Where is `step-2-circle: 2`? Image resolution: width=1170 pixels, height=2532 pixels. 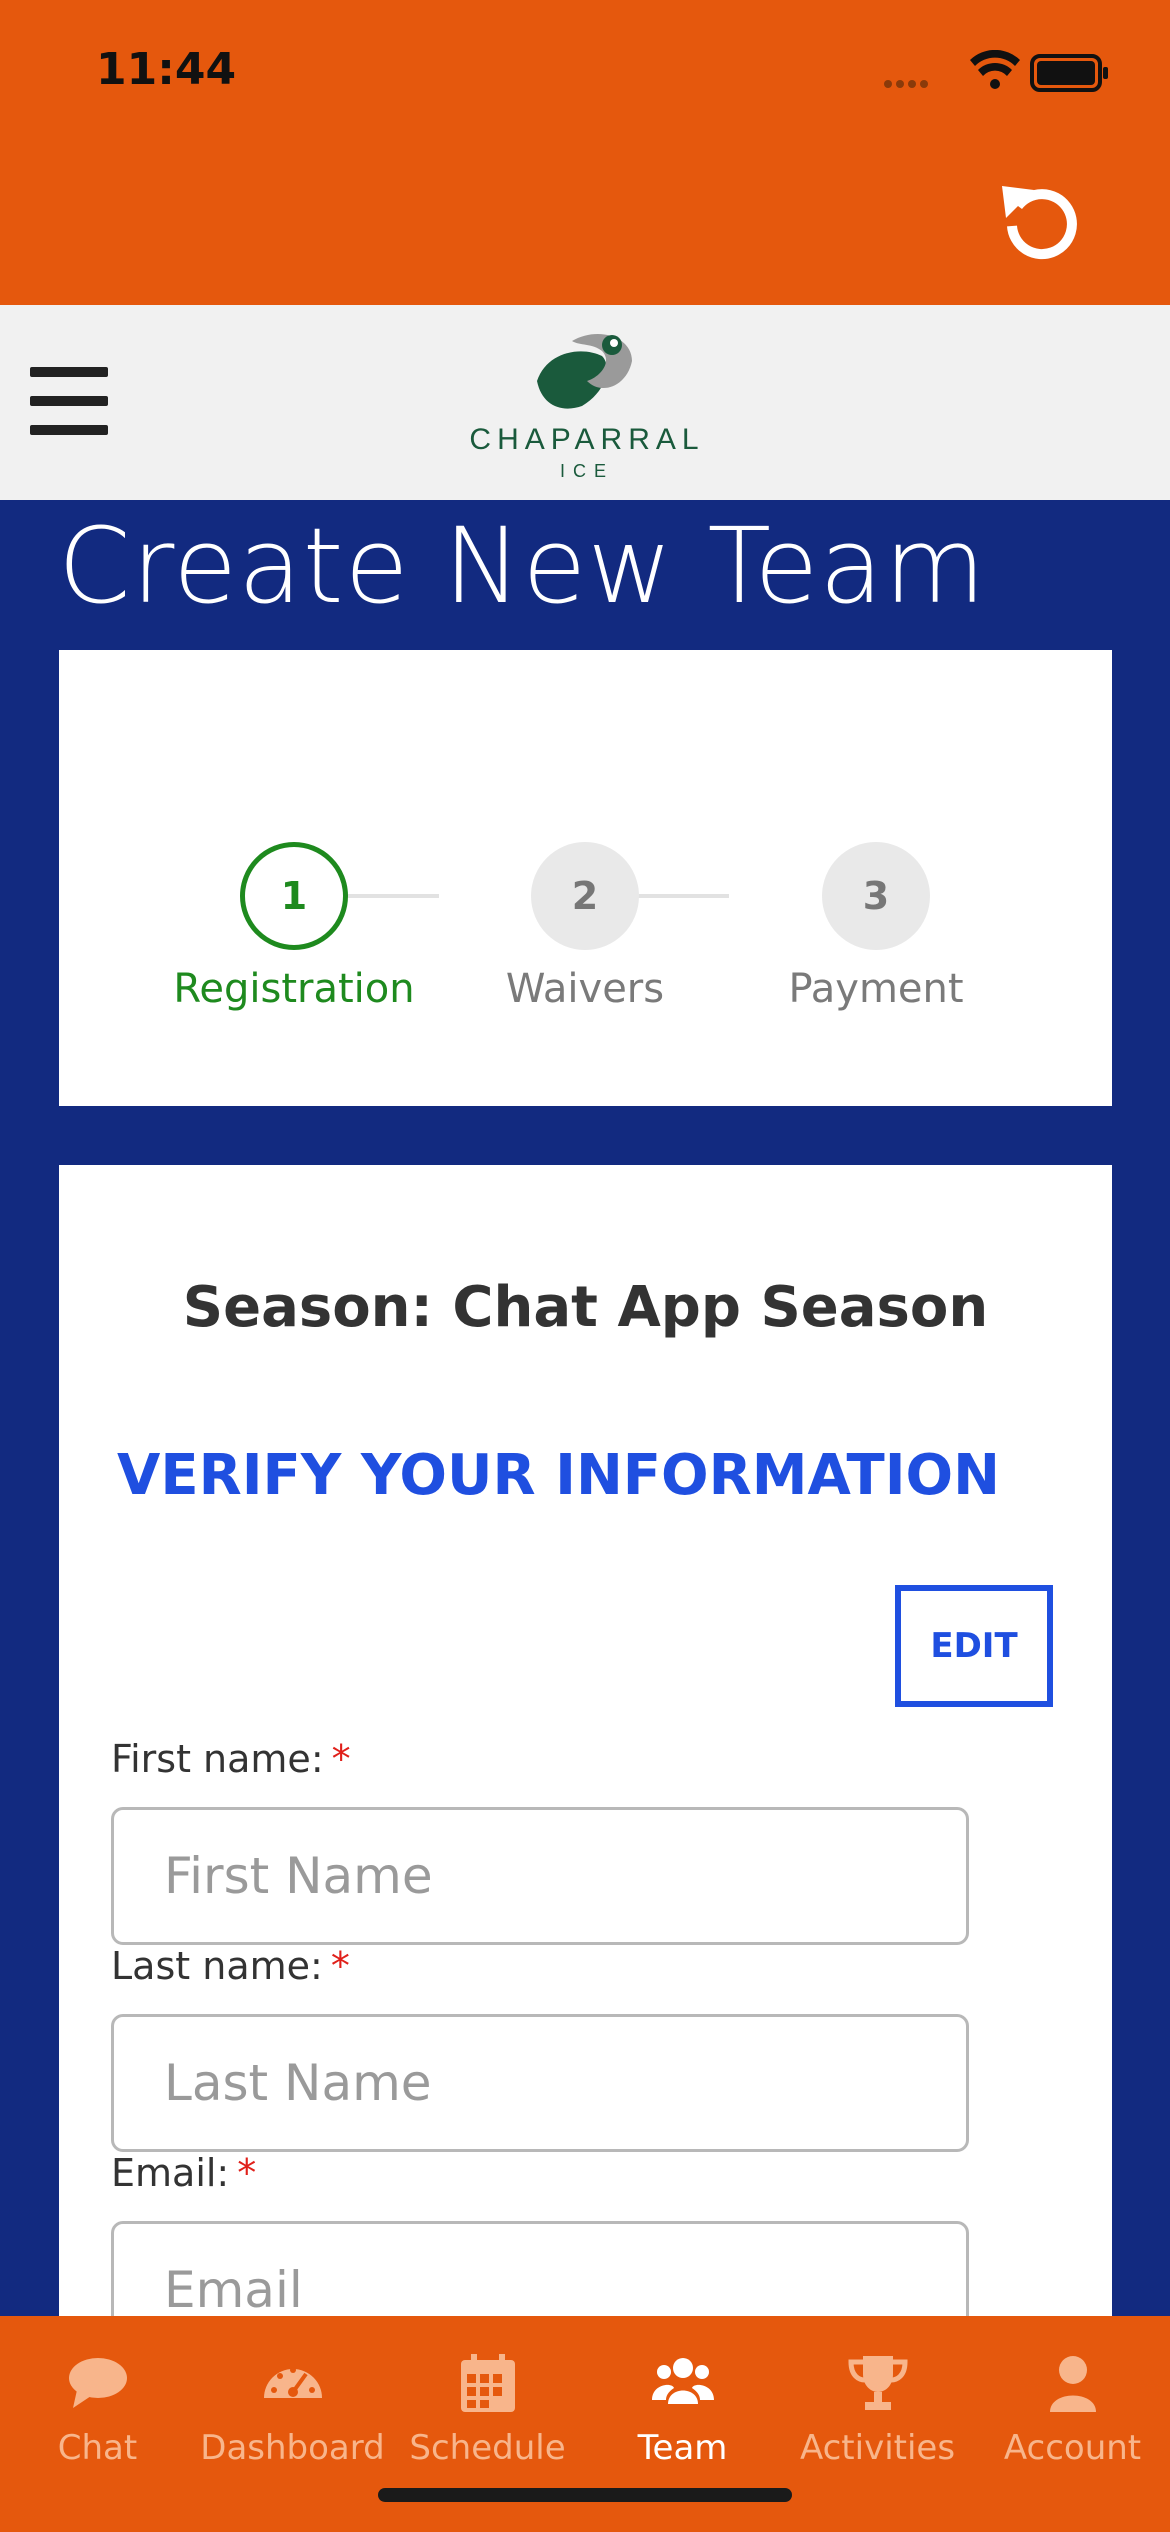 step-2-circle: 2 is located at coordinates (585, 896).